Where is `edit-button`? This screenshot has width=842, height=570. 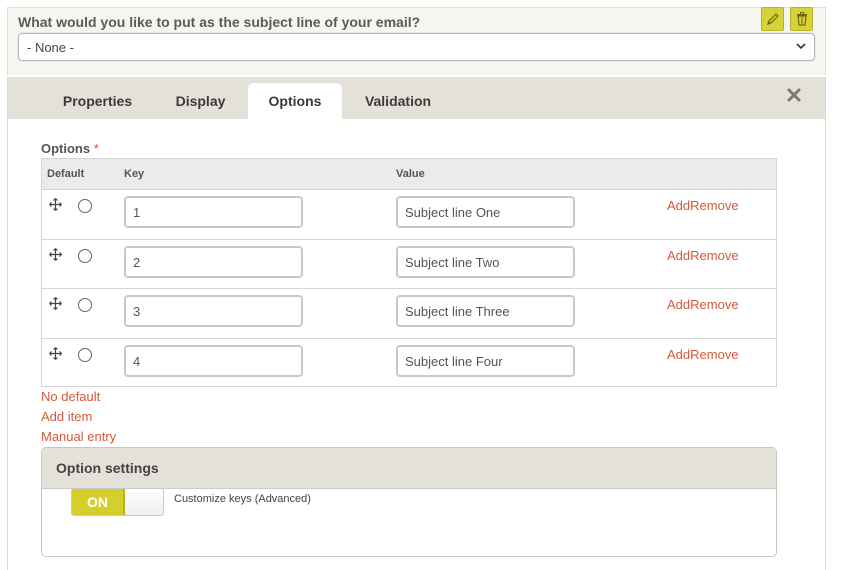
edit-button is located at coordinates (772, 19).